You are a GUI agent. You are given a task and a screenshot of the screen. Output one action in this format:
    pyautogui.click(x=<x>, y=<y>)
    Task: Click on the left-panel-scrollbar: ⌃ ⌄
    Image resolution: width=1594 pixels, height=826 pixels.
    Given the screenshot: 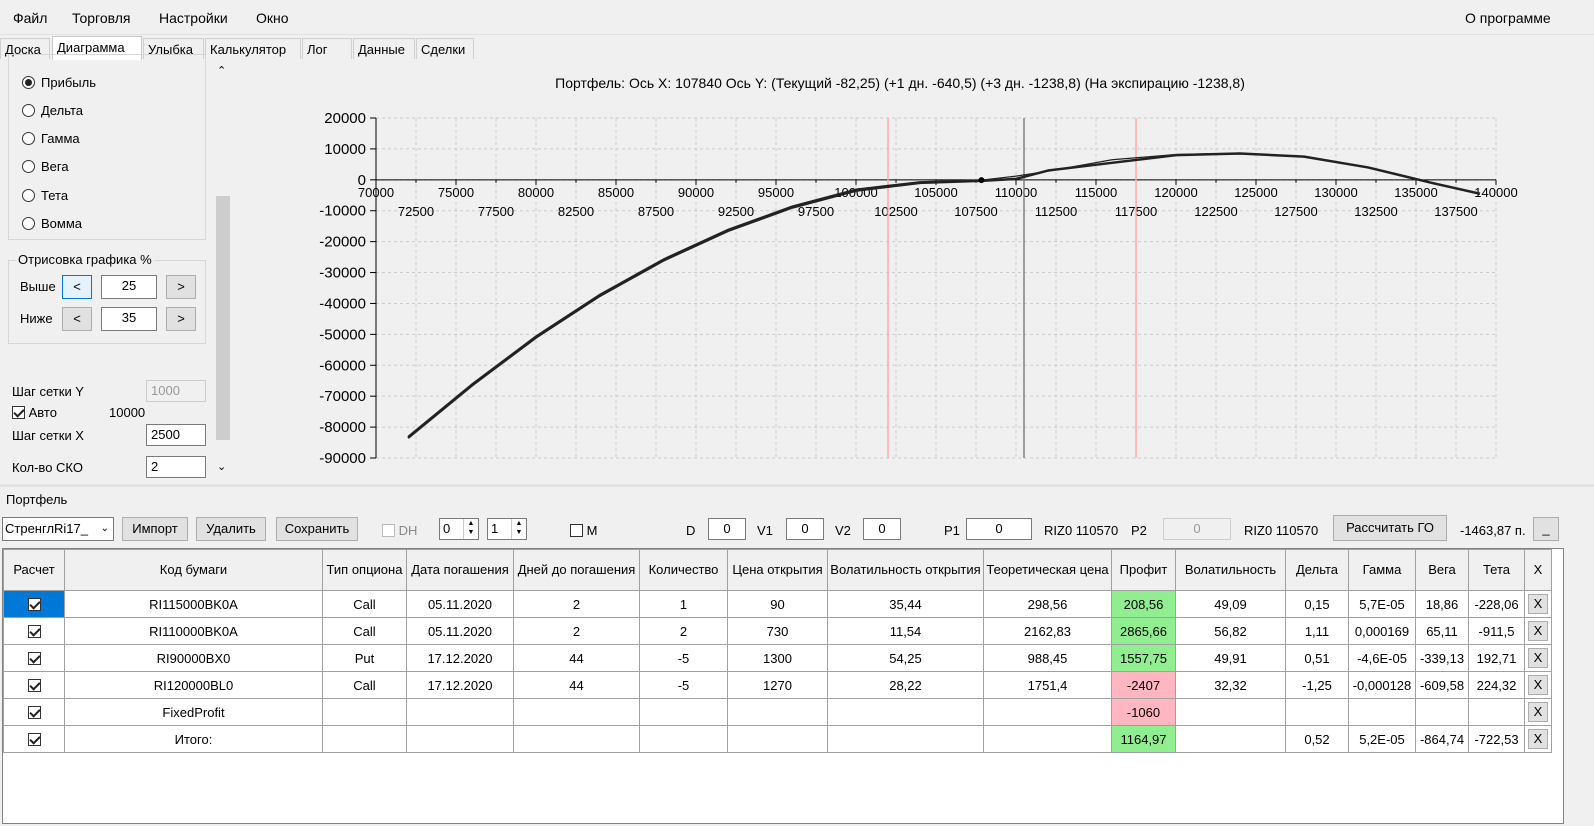 What is the action you would take?
    pyautogui.click(x=223, y=270)
    